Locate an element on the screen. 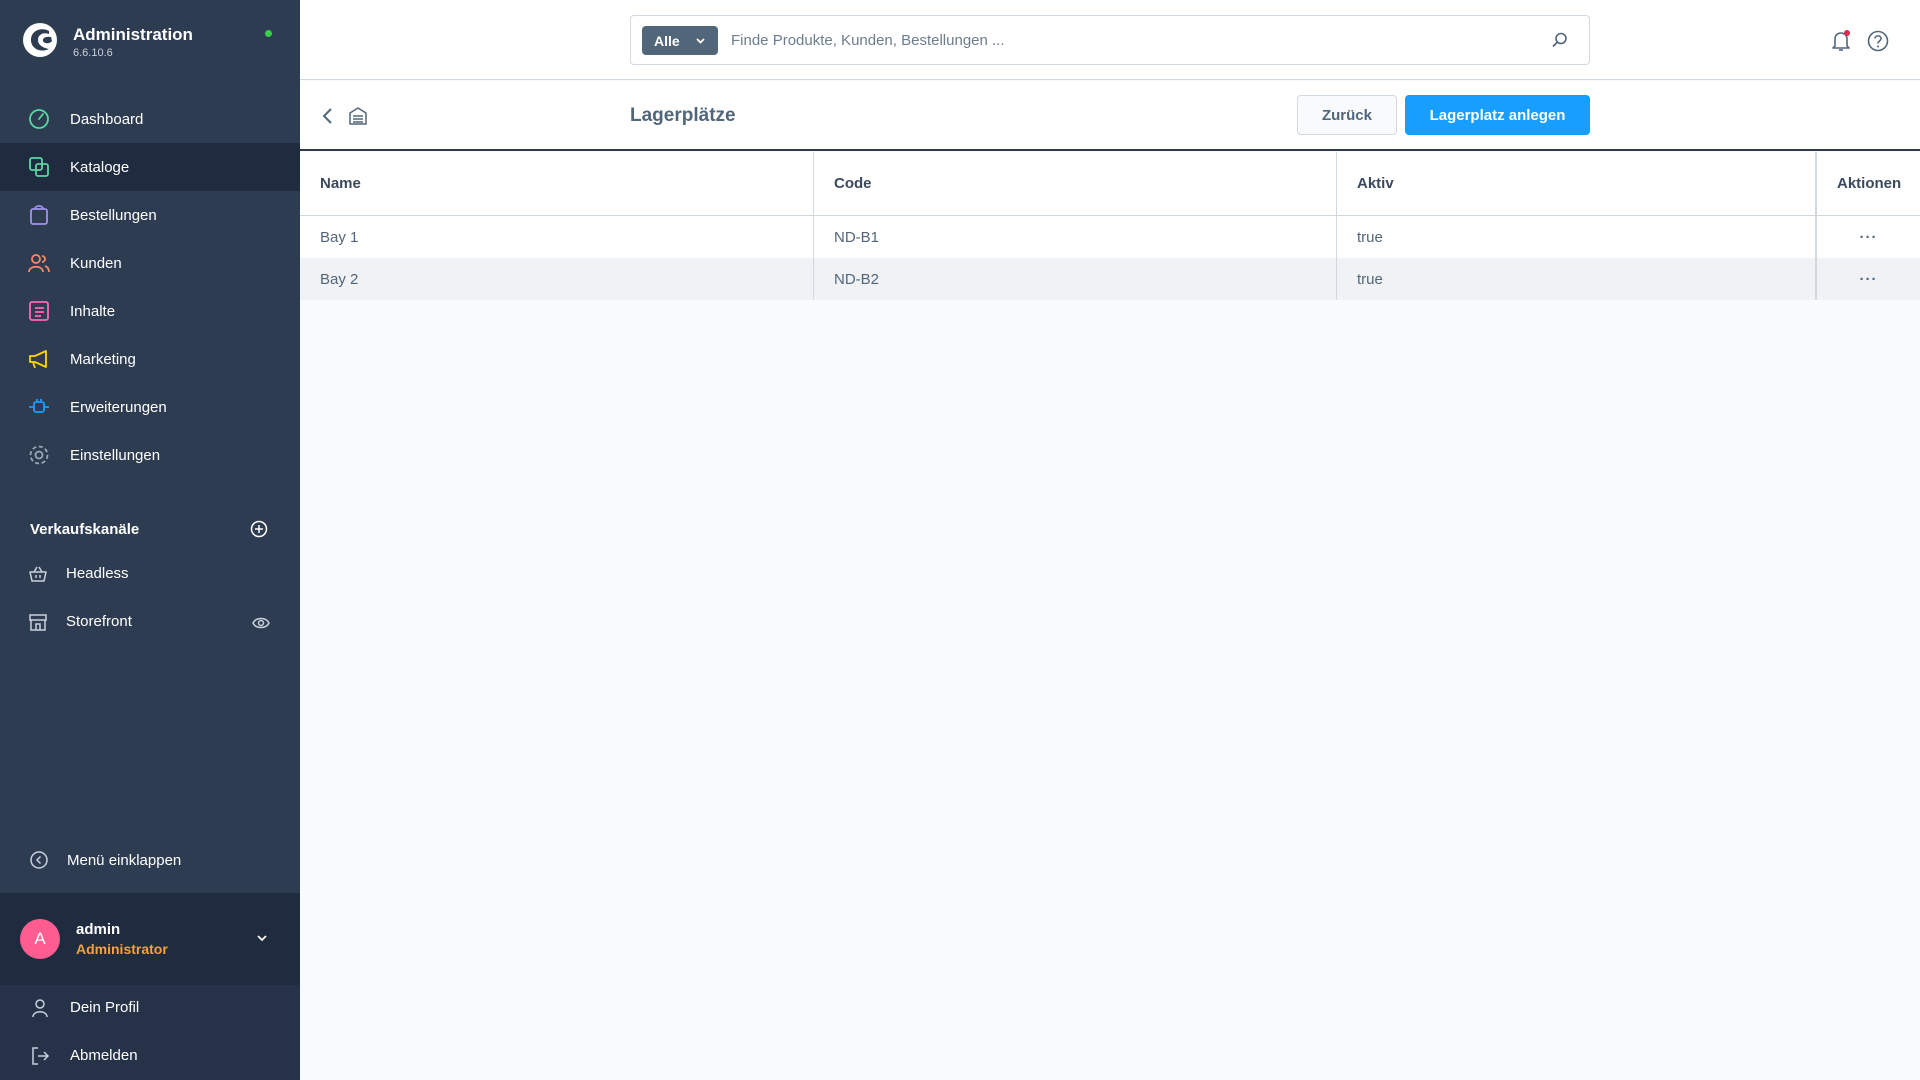 The width and height of the screenshot is (1920, 1080). sales-channels-heading: Verkaufskanäle is located at coordinates (85, 529).